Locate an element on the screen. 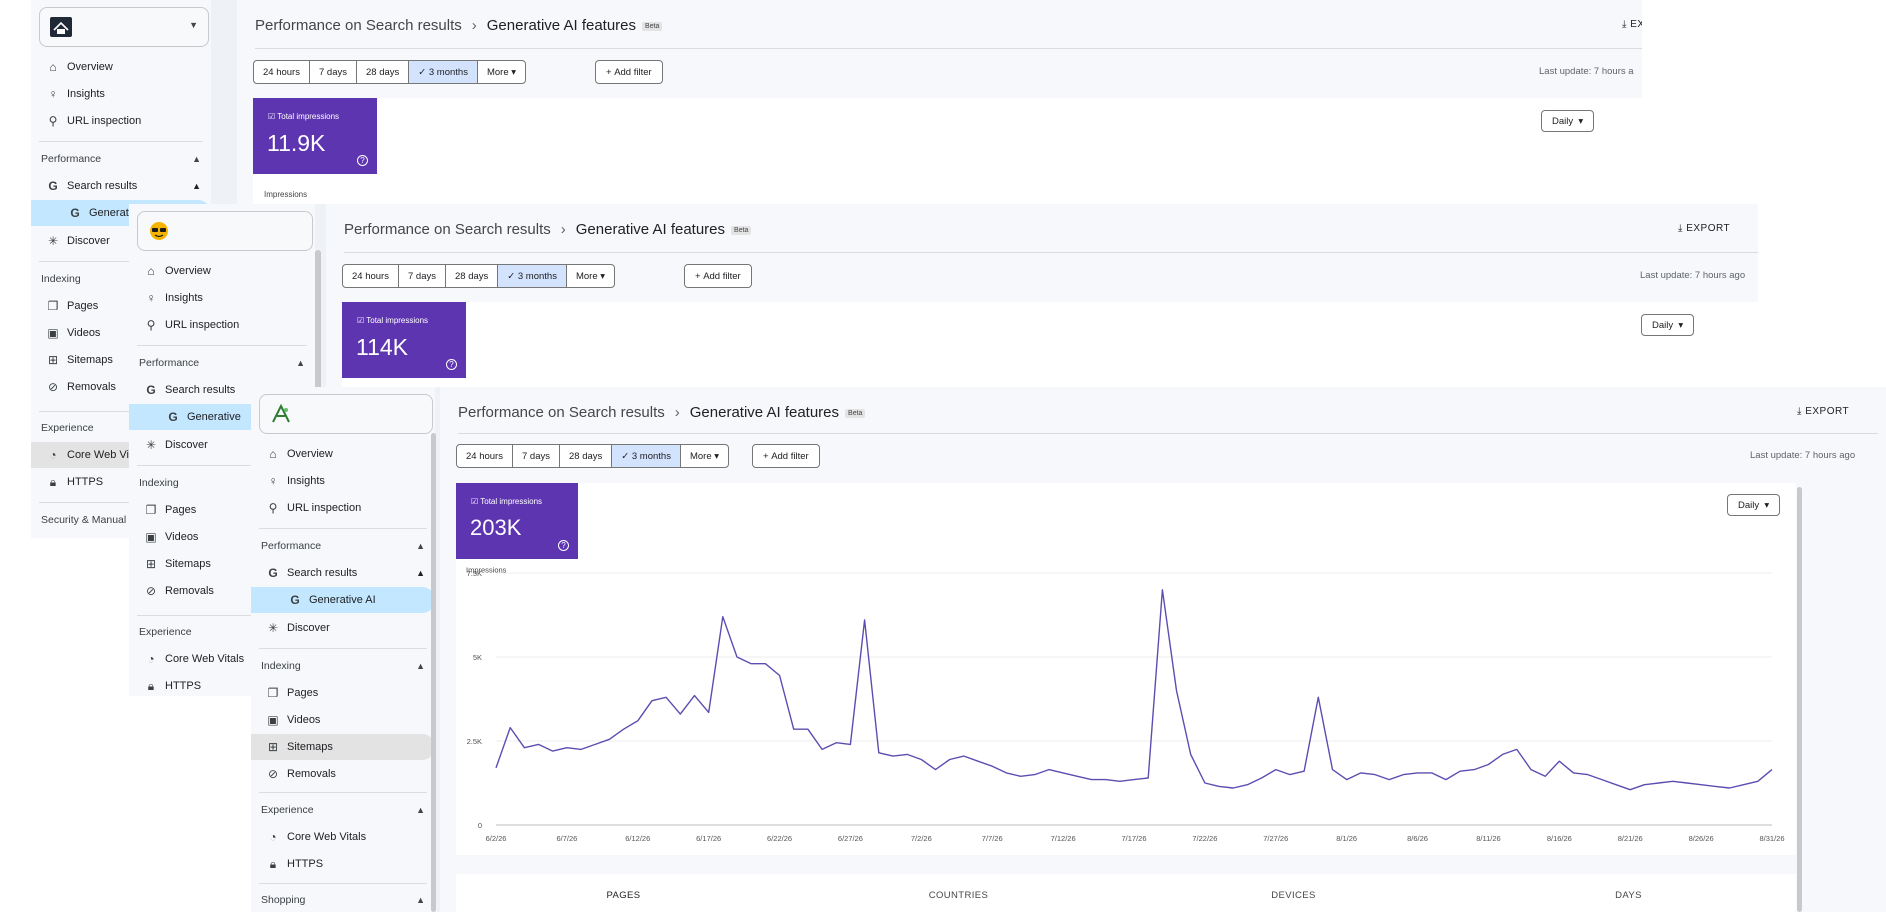 This screenshot has width=1886, height=912. property-selector: ▼ is located at coordinates (124, 27).